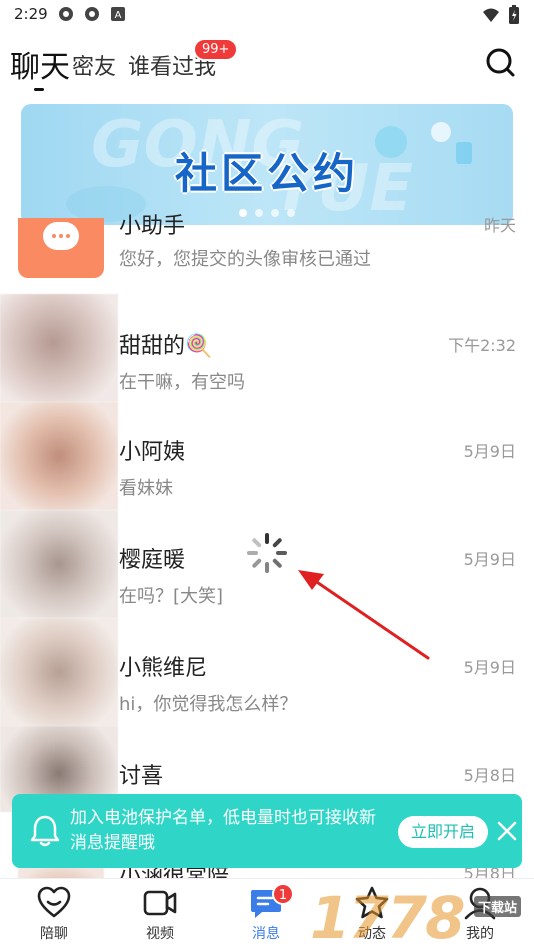 Image resolution: width=534 pixels, height=950 pixels. Describe the element at coordinates (507, 831) in the screenshot. I see `close-icon` at that location.